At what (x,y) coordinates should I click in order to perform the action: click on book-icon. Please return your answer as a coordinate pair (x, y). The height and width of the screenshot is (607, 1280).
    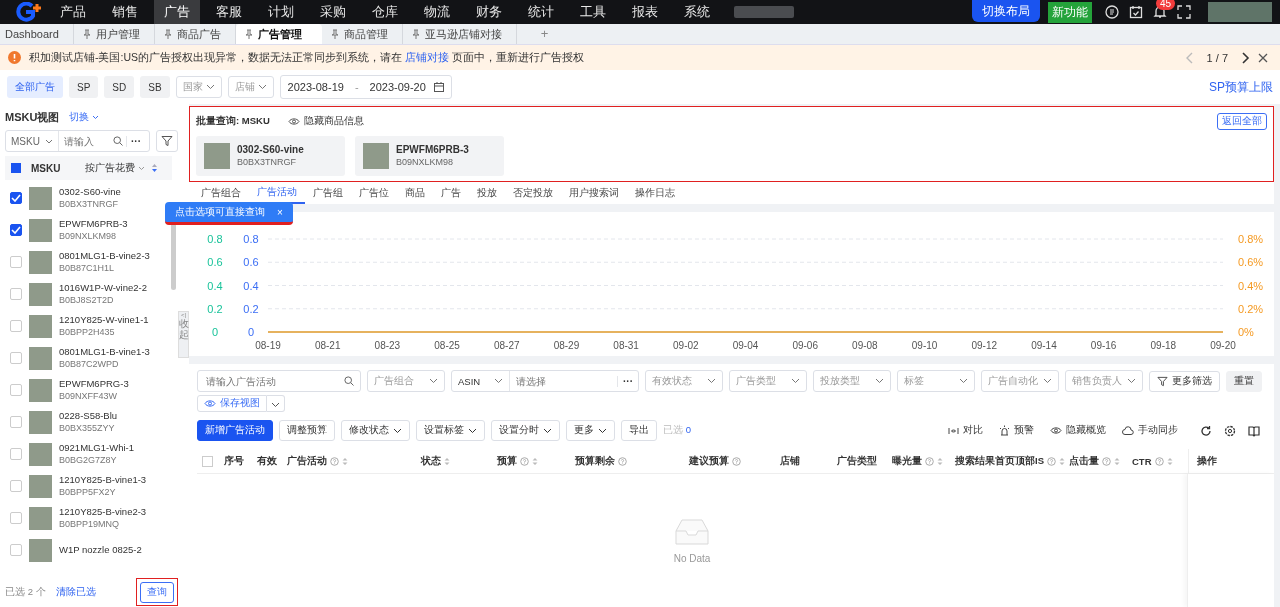
    Looking at the image, I should click on (1254, 430).